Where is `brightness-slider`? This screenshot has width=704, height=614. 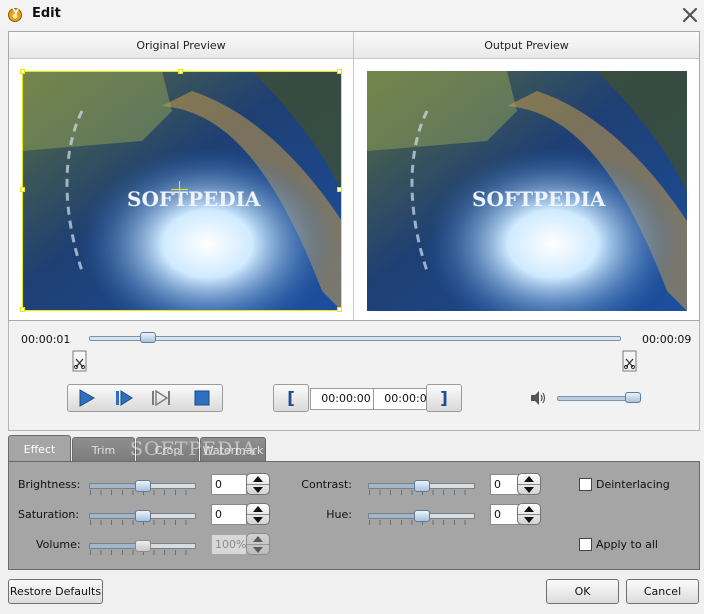 brightness-slider is located at coordinates (142, 487).